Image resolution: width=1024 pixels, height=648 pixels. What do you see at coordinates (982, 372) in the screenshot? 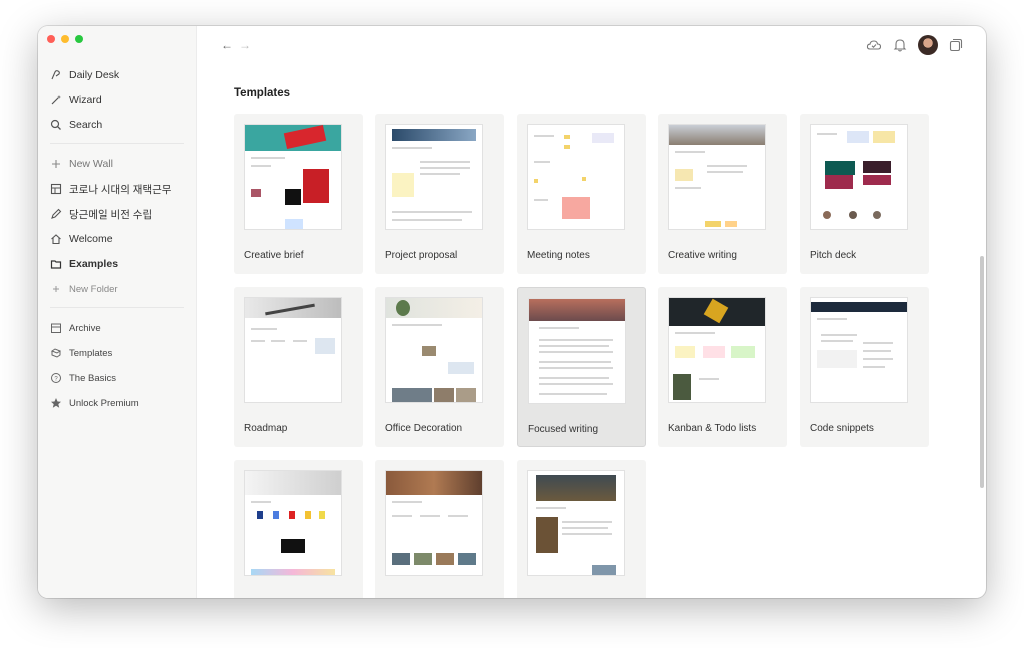
I see `scrollbar` at bounding box center [982, 372].